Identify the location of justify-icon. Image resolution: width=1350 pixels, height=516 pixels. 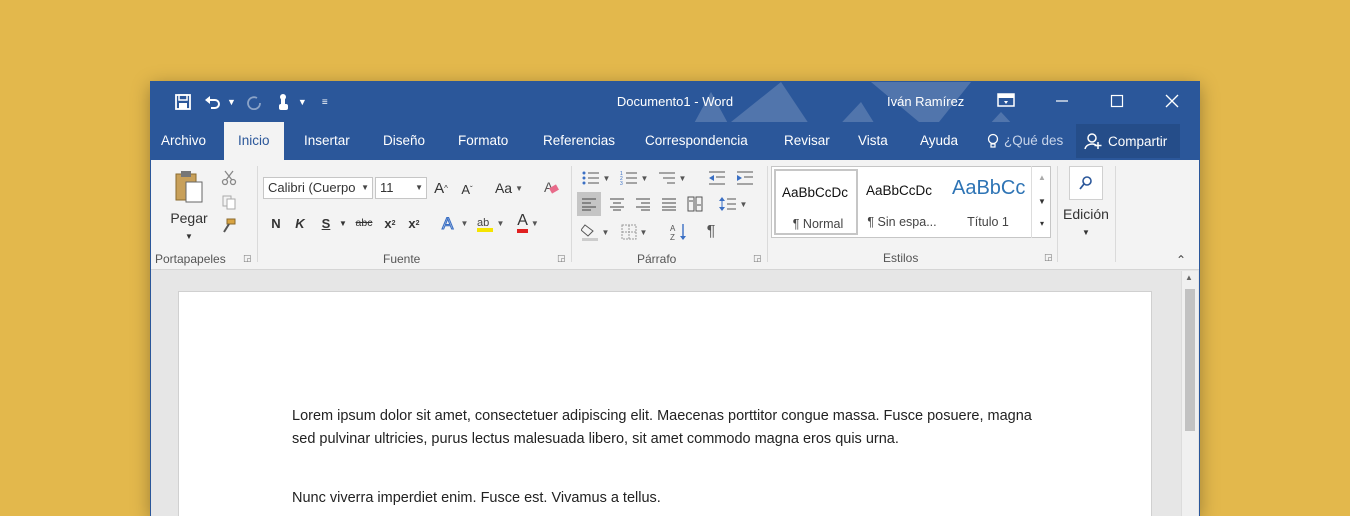
(669, 204).